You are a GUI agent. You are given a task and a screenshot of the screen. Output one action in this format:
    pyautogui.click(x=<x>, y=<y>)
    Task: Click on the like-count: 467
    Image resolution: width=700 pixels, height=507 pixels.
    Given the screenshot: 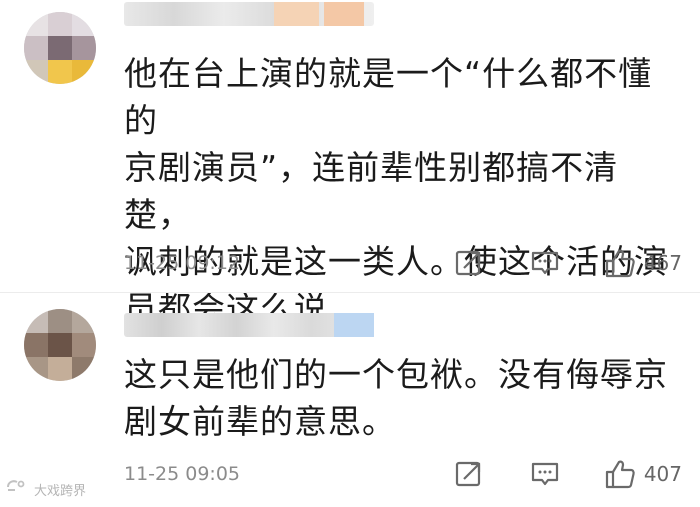 What is the action you would take?
    pyautogui.click(x=662, y=263)
    